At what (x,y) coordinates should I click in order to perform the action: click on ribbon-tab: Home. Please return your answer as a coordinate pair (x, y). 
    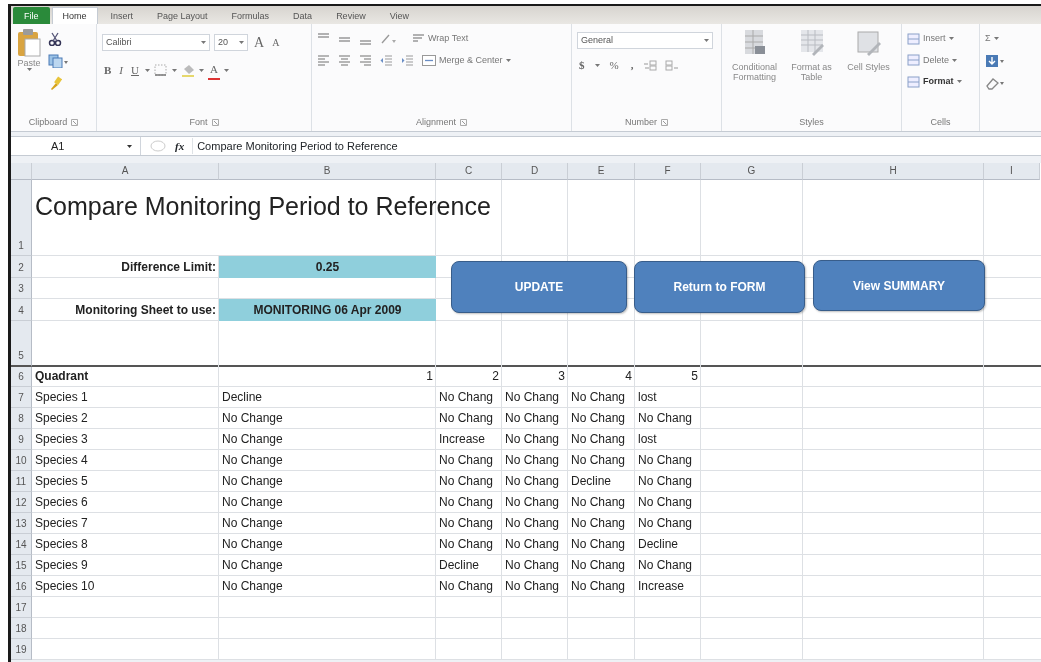
    Looking at the image, I should click on (74, 15).